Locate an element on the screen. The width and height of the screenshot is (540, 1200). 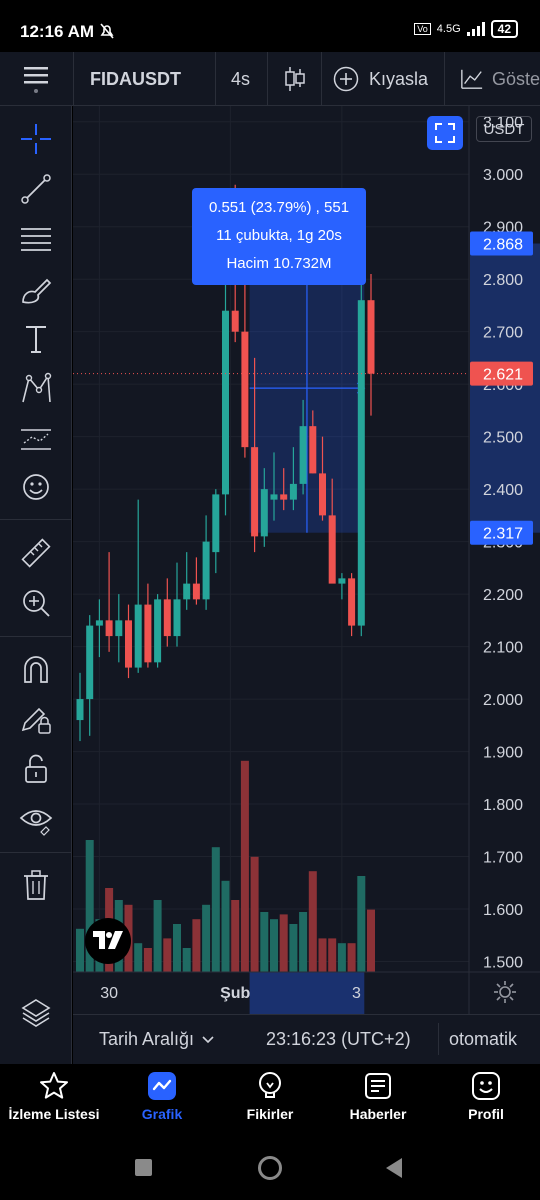
text-tool is located at coordinates (36, 339).